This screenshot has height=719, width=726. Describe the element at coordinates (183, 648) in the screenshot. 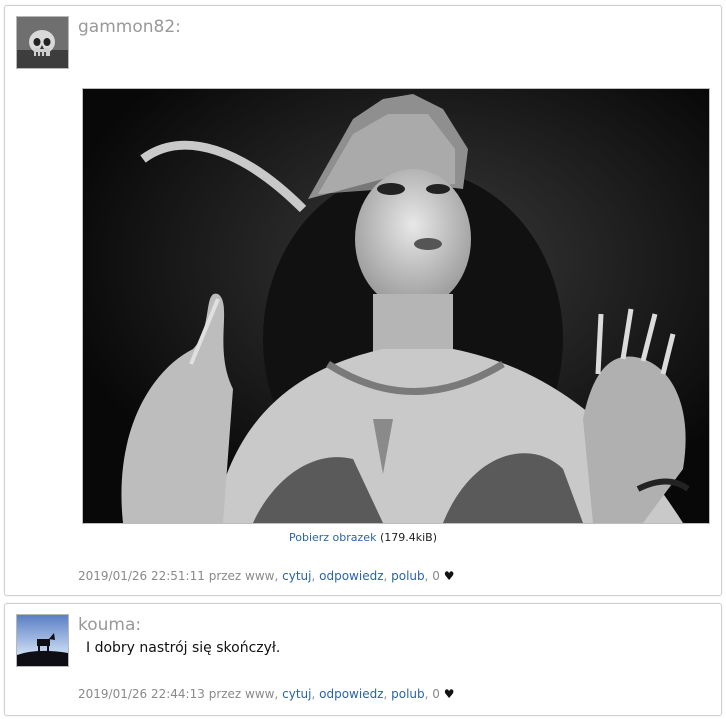

I see `post-content: I dobry nastrój się skończył.` at that location.